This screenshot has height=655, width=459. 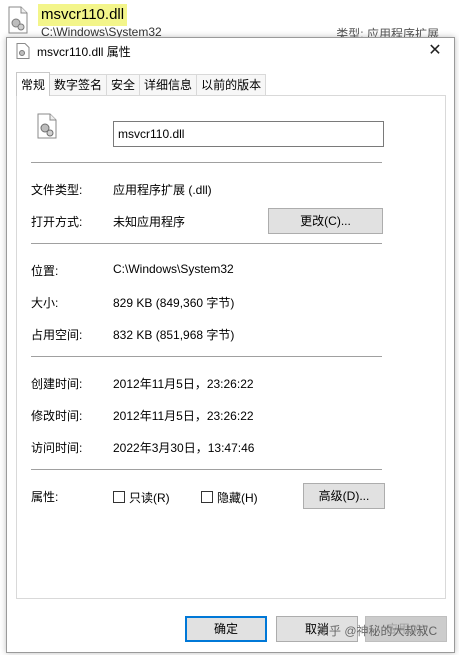 I want to click on created-label: 创建时间:, so click(x=57, y=384).